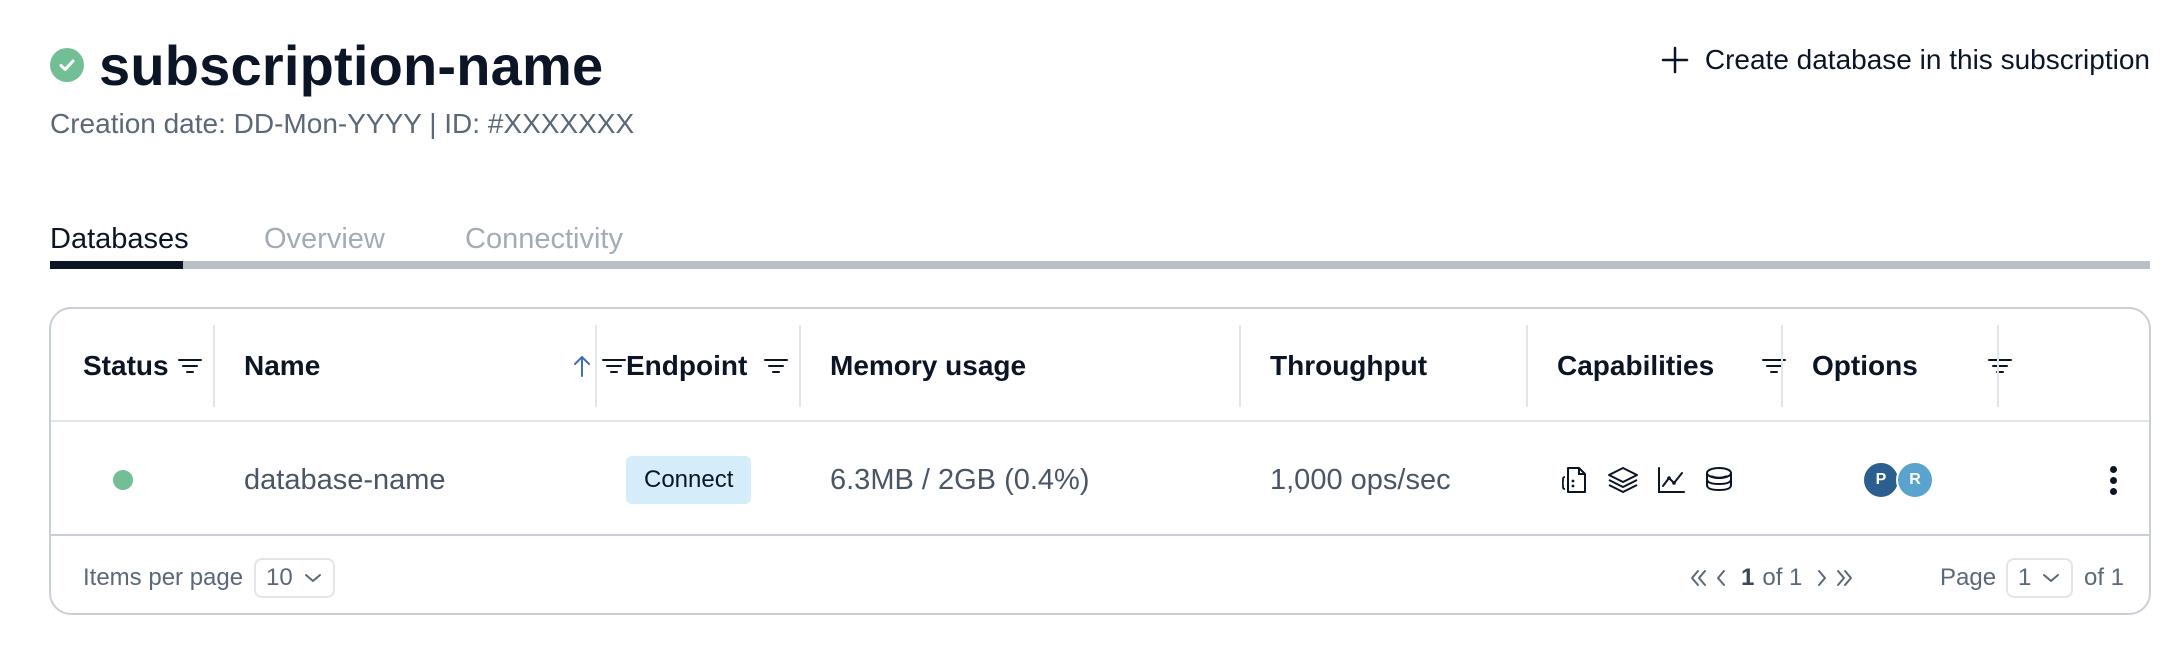 The image size is (2182, 672). I want to click on pagination-controls: 1 of 1, so click(1771, 578).